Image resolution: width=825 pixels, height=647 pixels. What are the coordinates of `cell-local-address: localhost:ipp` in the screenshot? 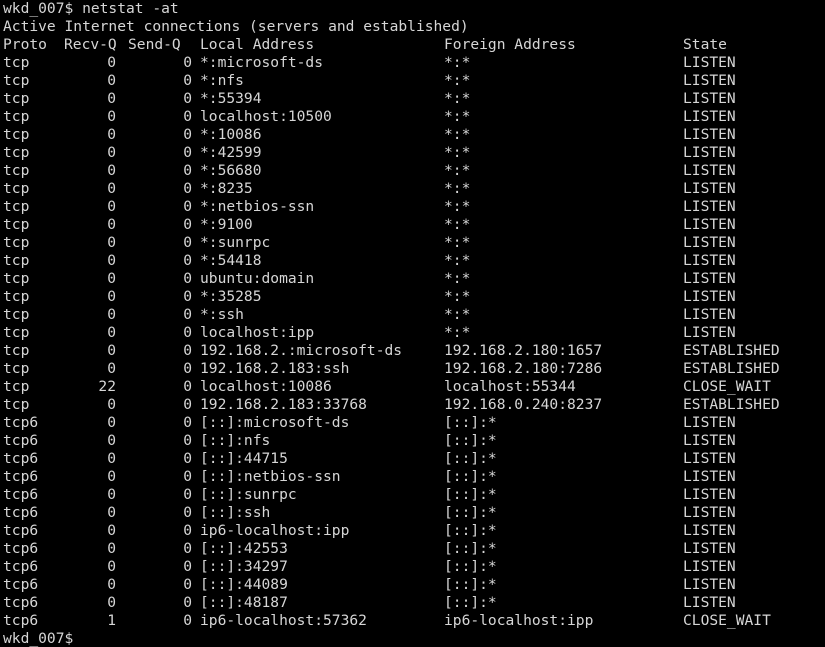 It's located at (257, 332).